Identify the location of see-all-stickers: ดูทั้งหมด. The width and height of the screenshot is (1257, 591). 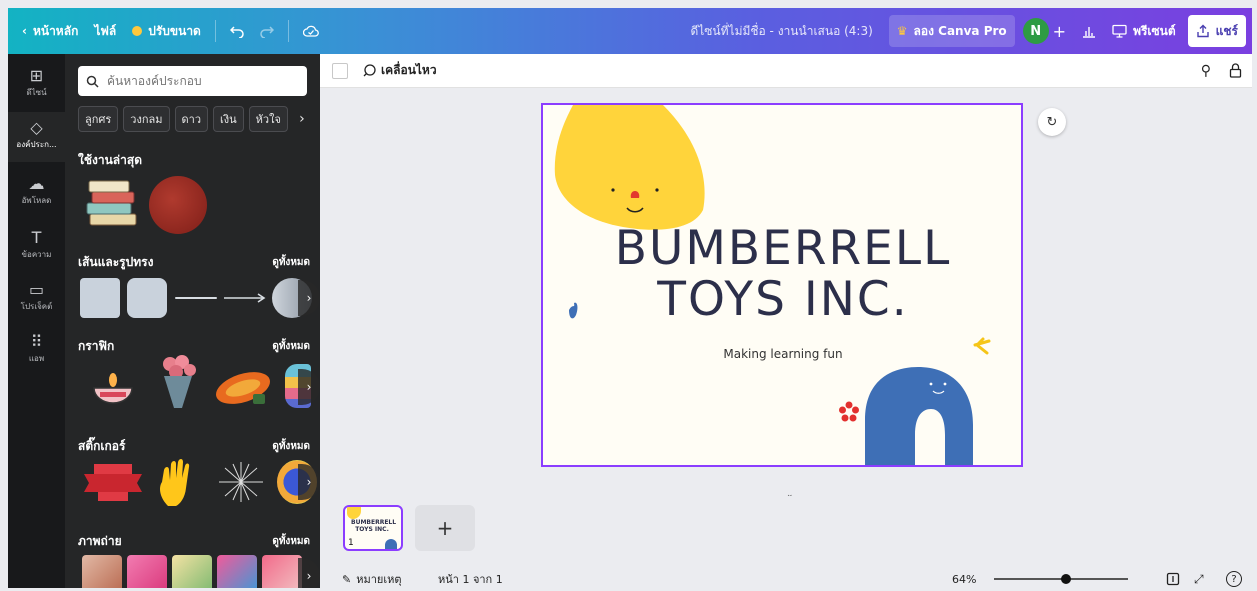
(291, 446).